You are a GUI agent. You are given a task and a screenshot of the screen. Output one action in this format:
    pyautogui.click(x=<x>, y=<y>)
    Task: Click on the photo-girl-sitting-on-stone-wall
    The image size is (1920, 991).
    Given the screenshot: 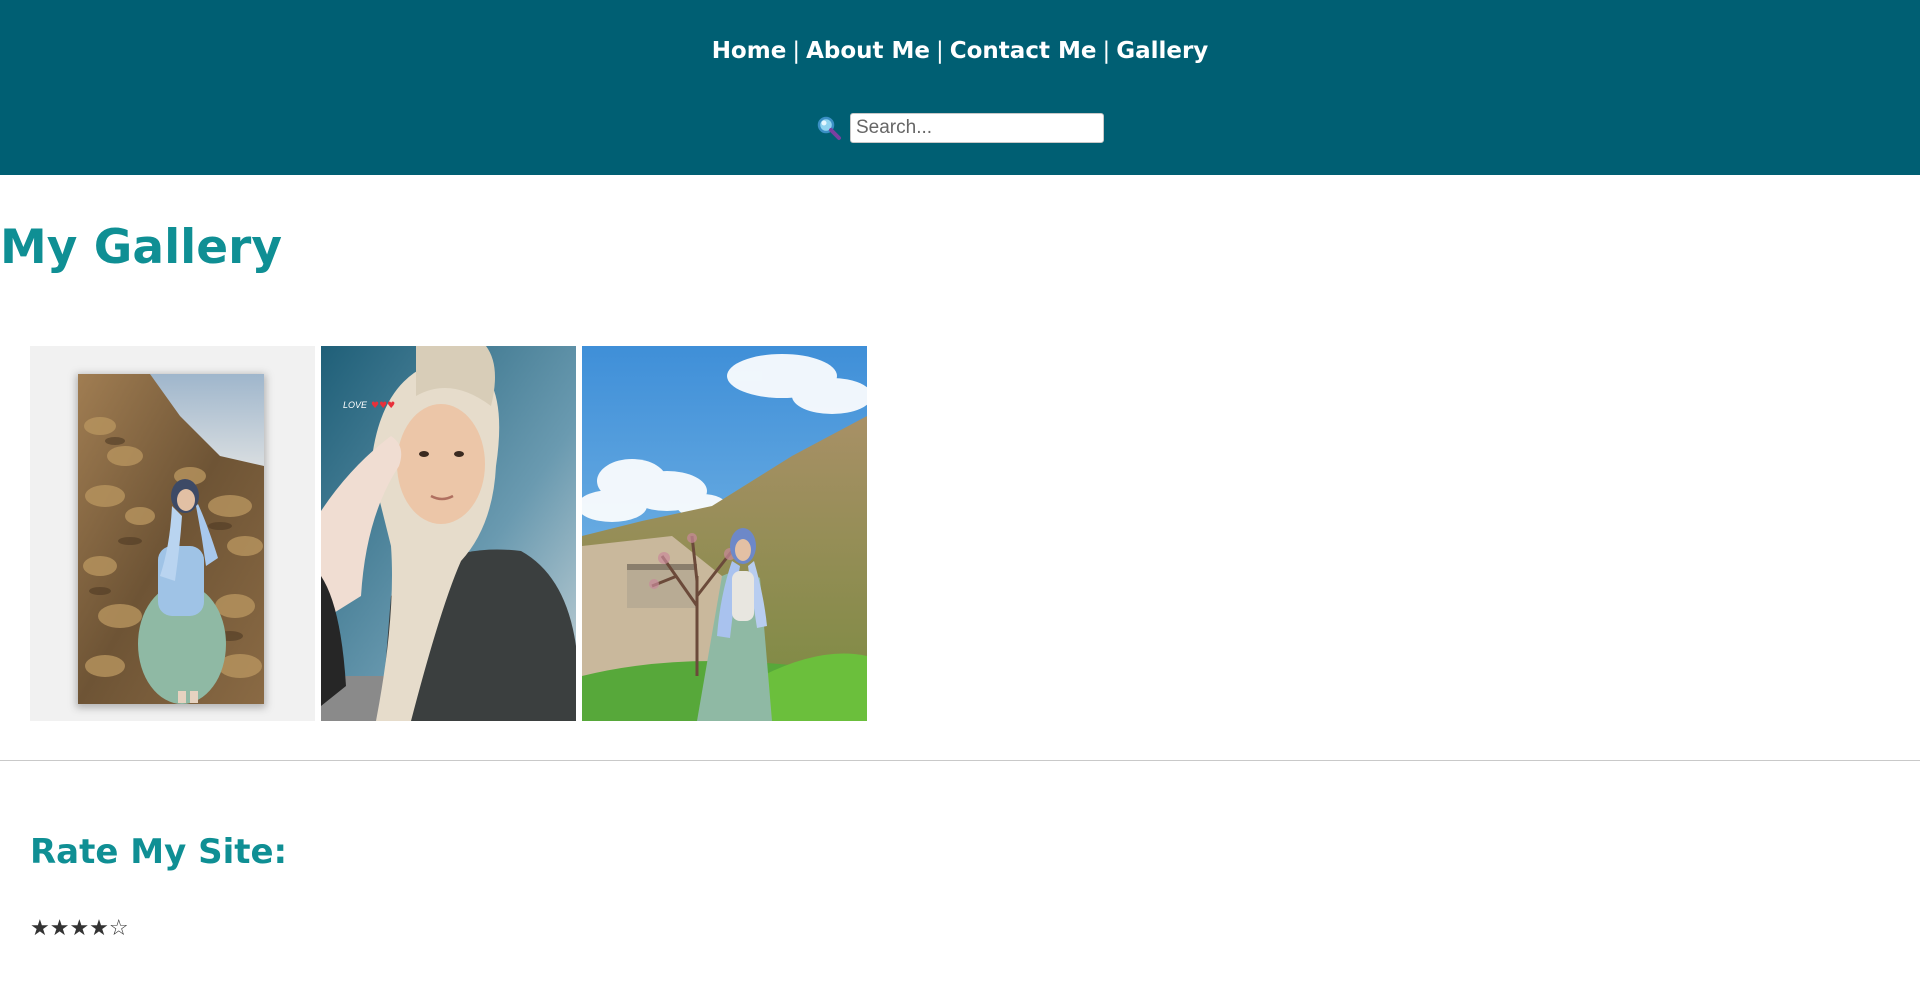 What is the action you would take?
    pyautogui.click(x=172, y=533)
    